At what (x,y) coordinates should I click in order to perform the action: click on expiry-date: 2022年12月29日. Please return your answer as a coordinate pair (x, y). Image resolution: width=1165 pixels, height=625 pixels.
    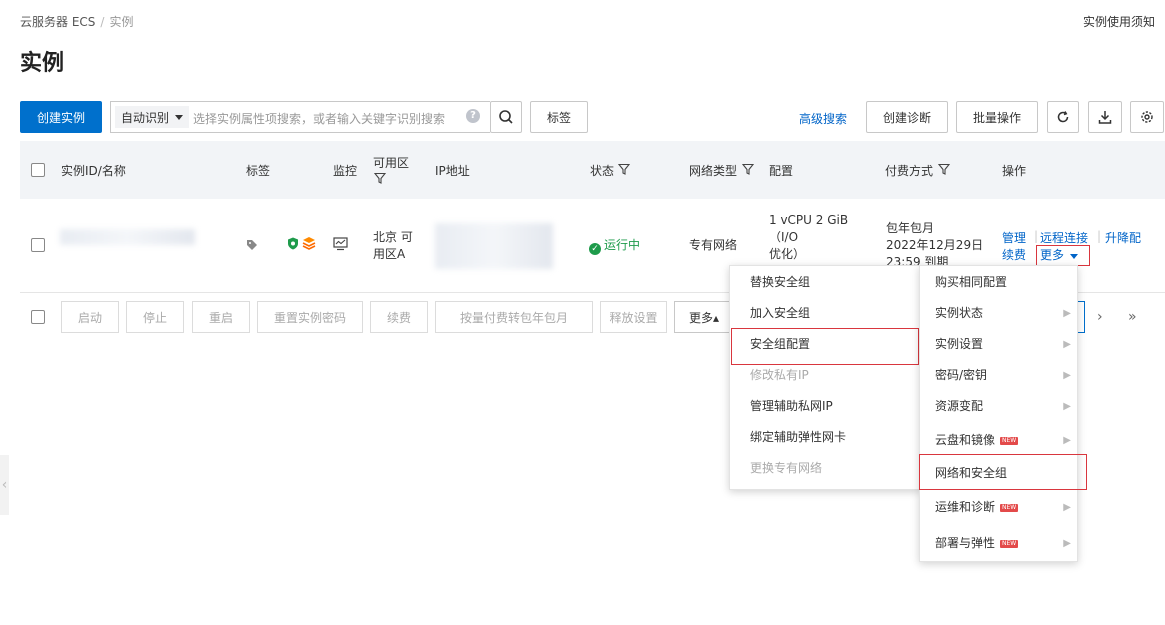
    Looking at the image, I should click on (935, 245).